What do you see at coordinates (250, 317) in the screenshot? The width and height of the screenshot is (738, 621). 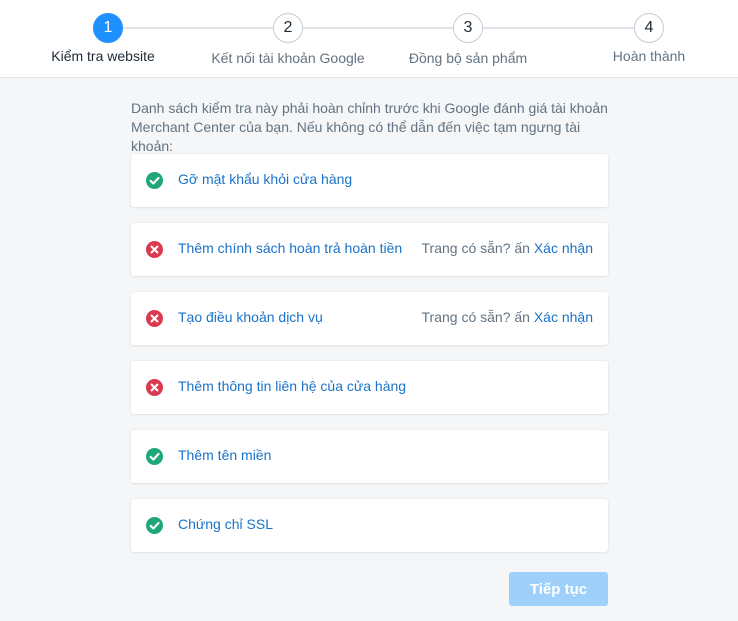 I see `checklist-item-link: Tạo điều khoản dịch vụ` at bounding box center [250, 317].